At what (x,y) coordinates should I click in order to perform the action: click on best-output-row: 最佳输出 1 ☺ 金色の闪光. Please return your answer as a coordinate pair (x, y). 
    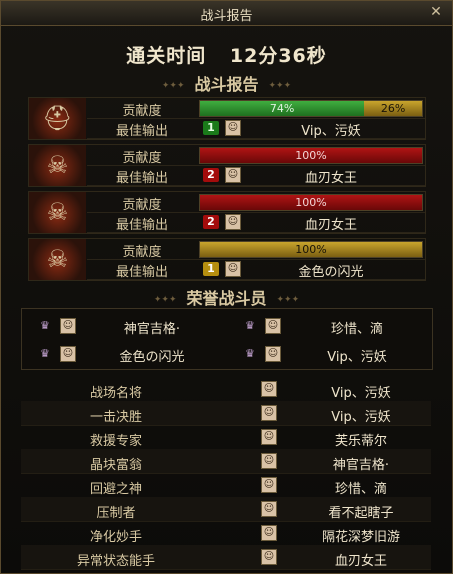
    Looking at the image, I should click on (256, 269).